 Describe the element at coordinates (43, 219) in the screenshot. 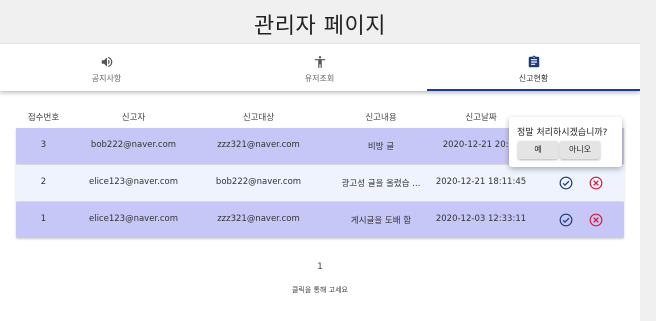

I see `cell-report-no: 1` at that location.